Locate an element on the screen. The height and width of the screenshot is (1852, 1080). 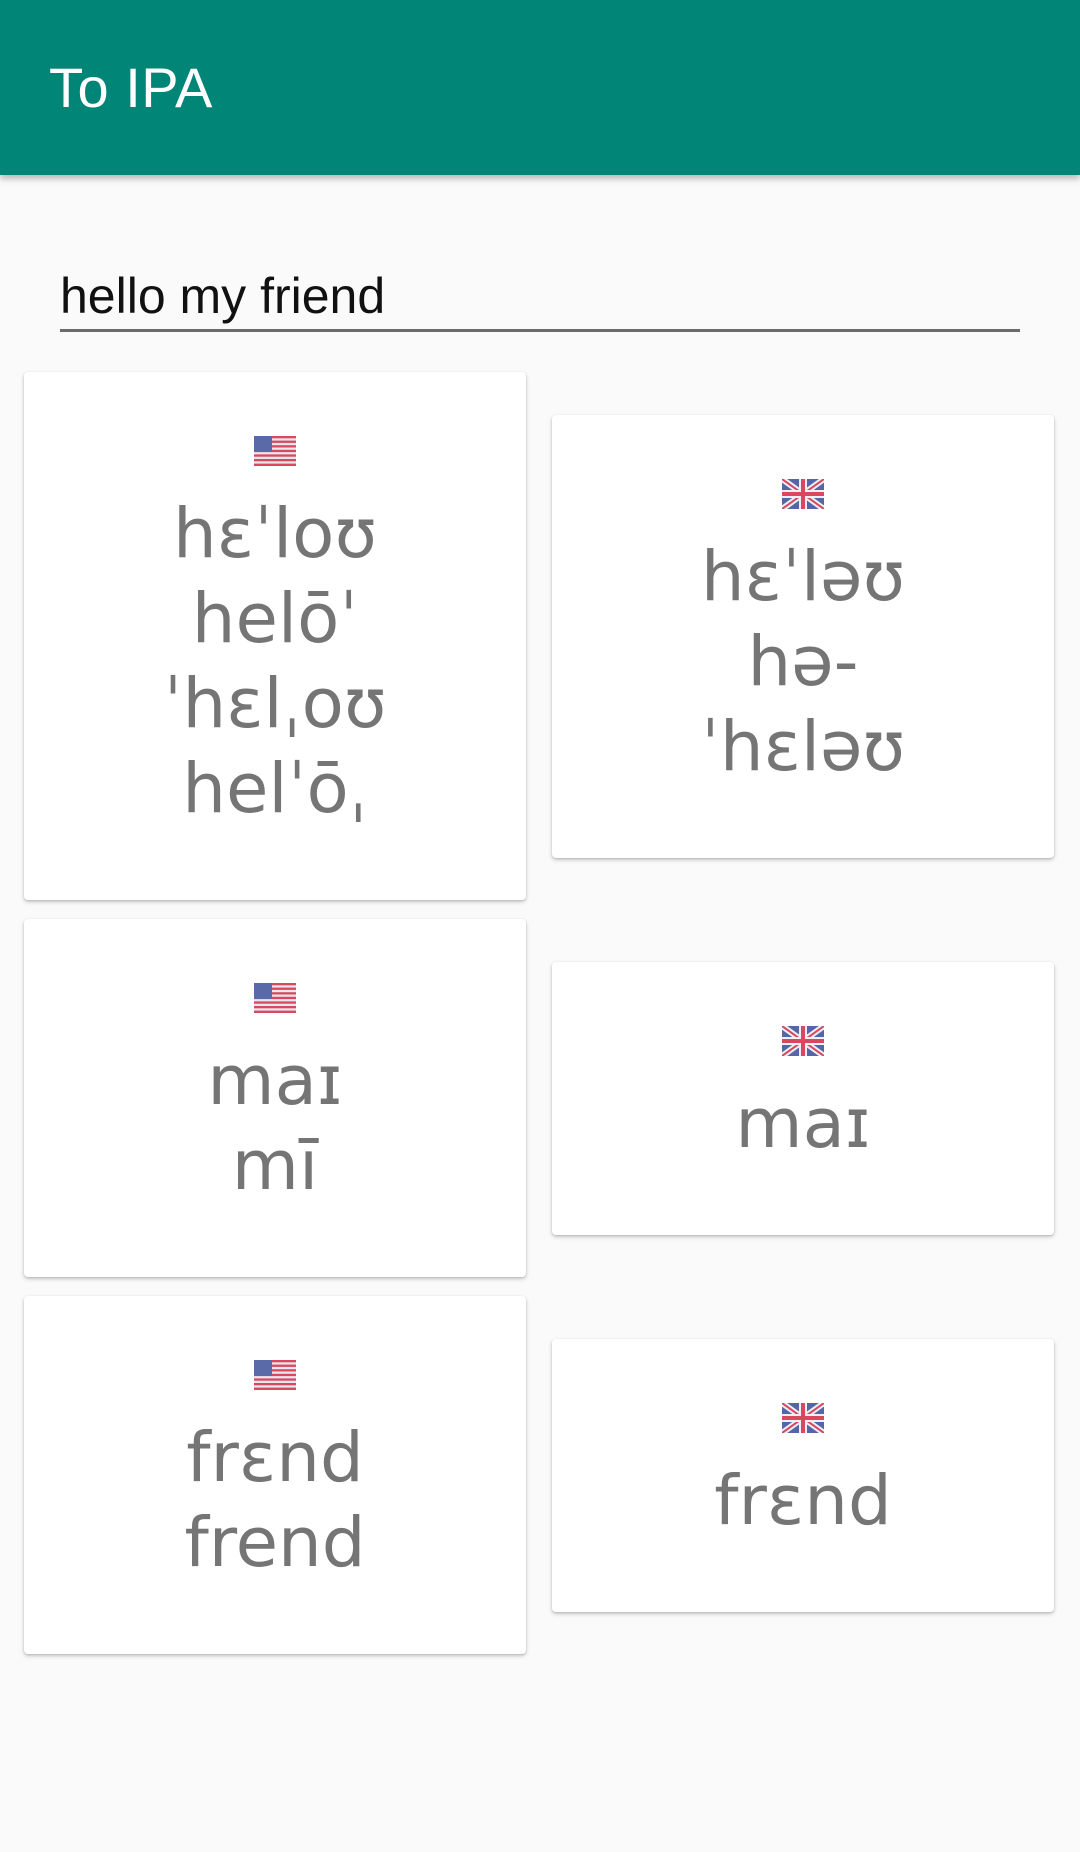
ipa-pronunciation: frend is located at coordinates (275, 1543).